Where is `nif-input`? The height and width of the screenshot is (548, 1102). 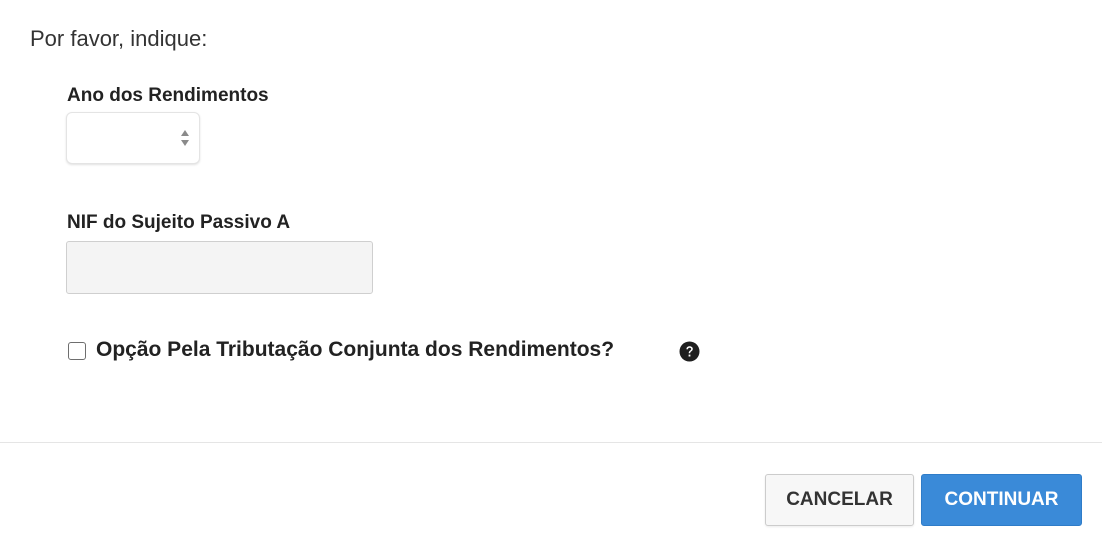 nif-input is located at coordinates (219, 267).